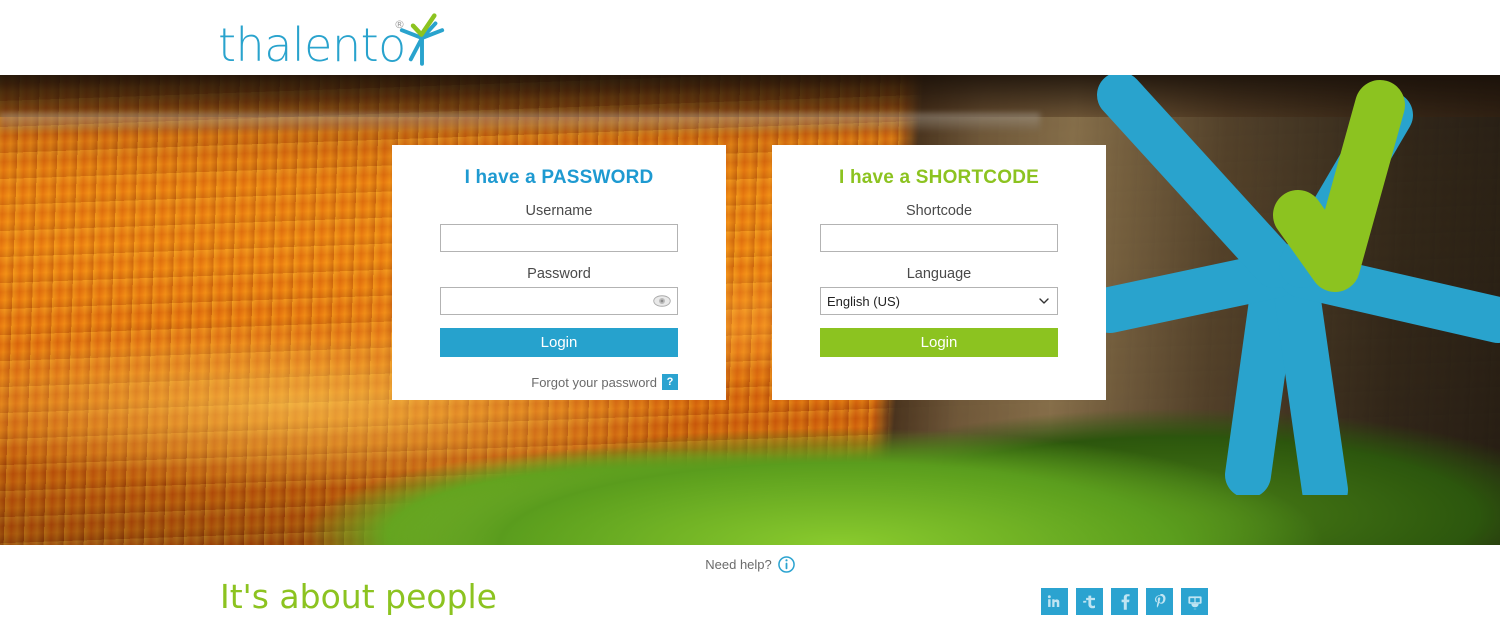  I want to click on password-label: Password, so click(559, 274).